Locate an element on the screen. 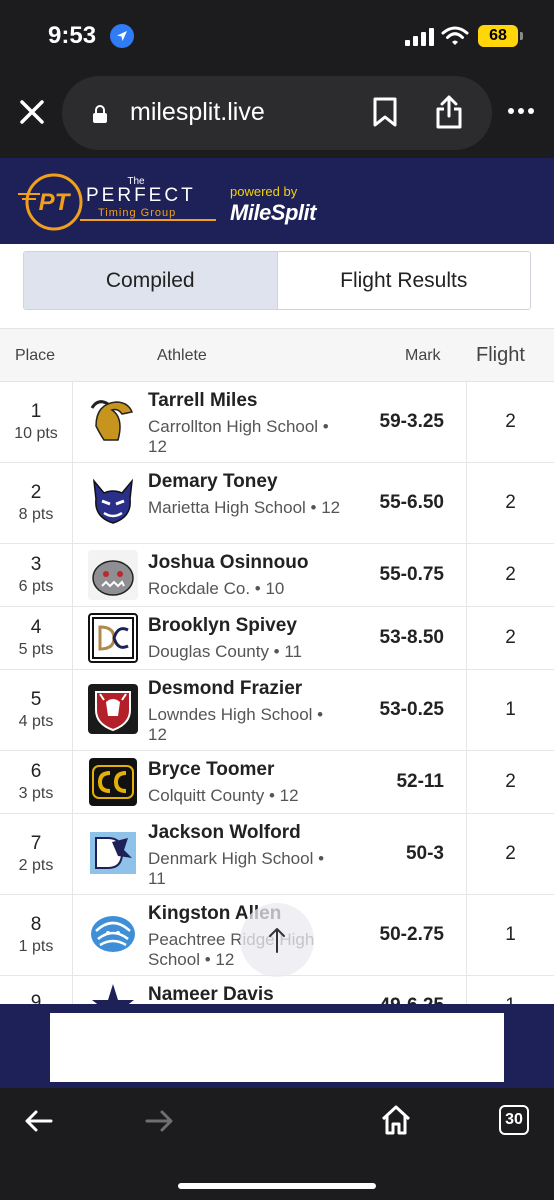 Image resolution: width=554 pixels, height=1200 pixels. athlete-name: Demary Toney is located at coordinates (213, 482).